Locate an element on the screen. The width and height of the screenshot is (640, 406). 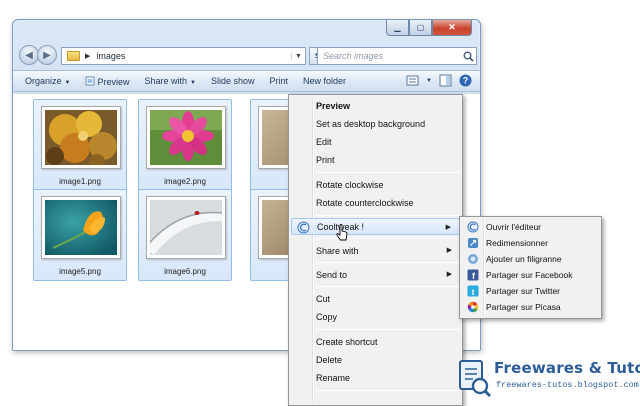
facebook-icon: f is located at coordinates (473, 275).